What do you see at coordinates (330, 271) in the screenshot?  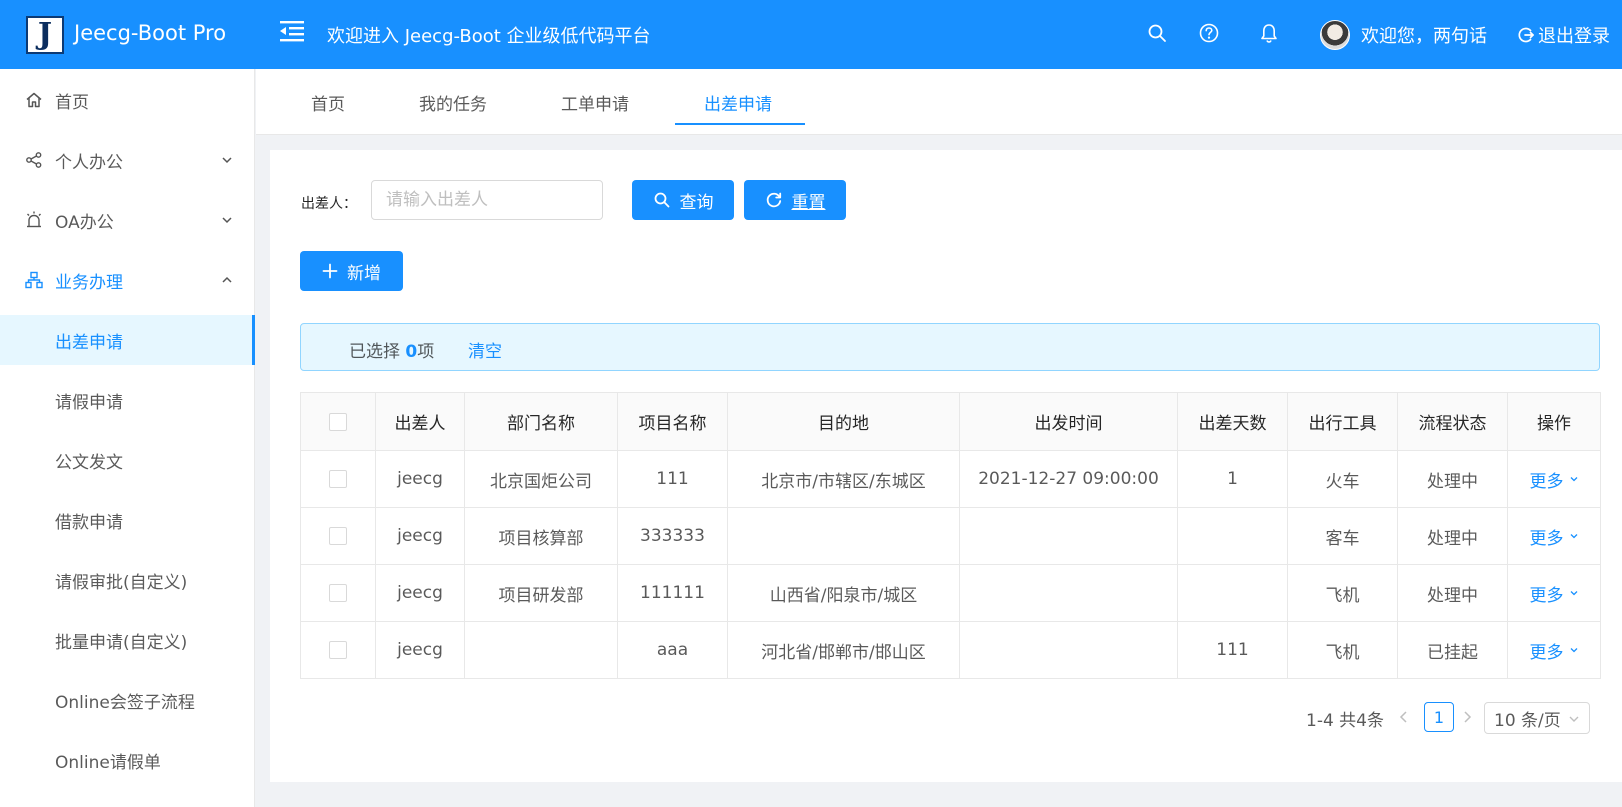 I see `plus-icon` at bounding box center [330, 271].